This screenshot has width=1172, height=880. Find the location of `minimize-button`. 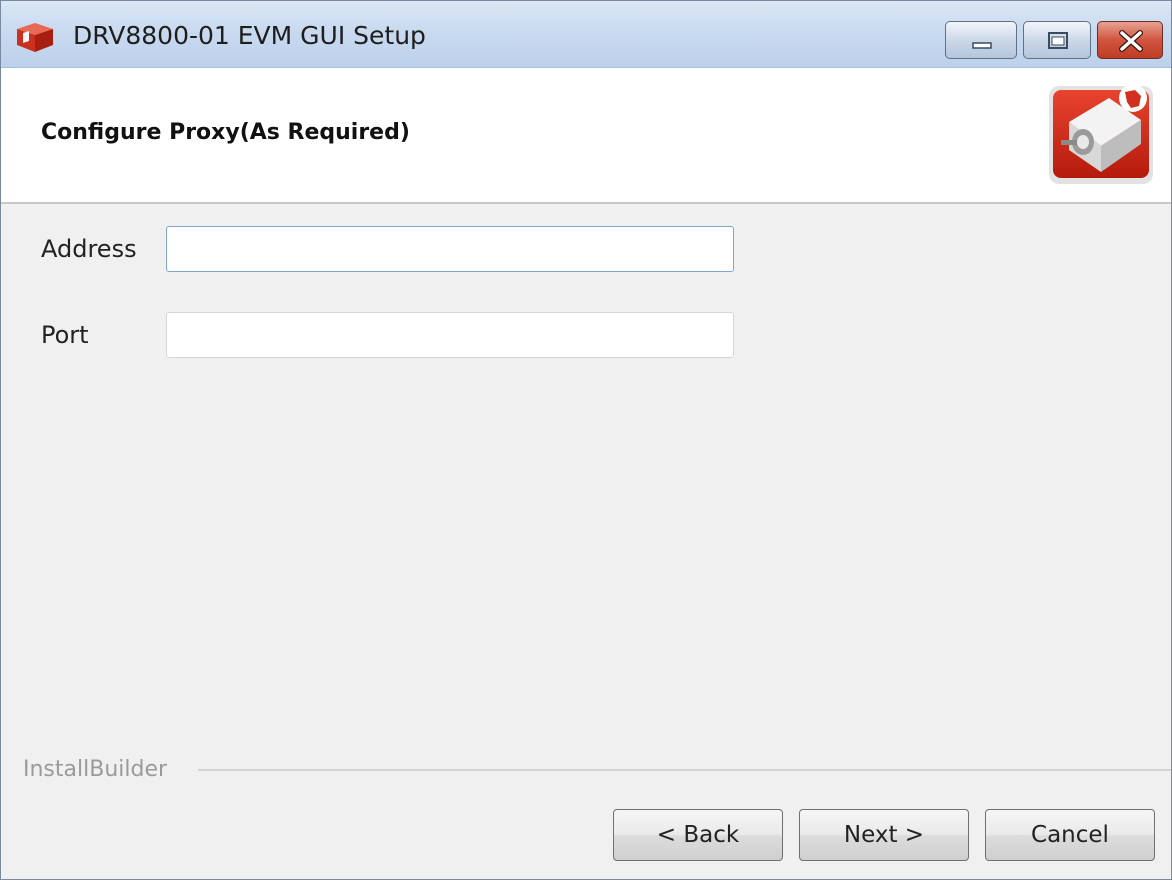

minimize-button is located at coordinates (981, 40).